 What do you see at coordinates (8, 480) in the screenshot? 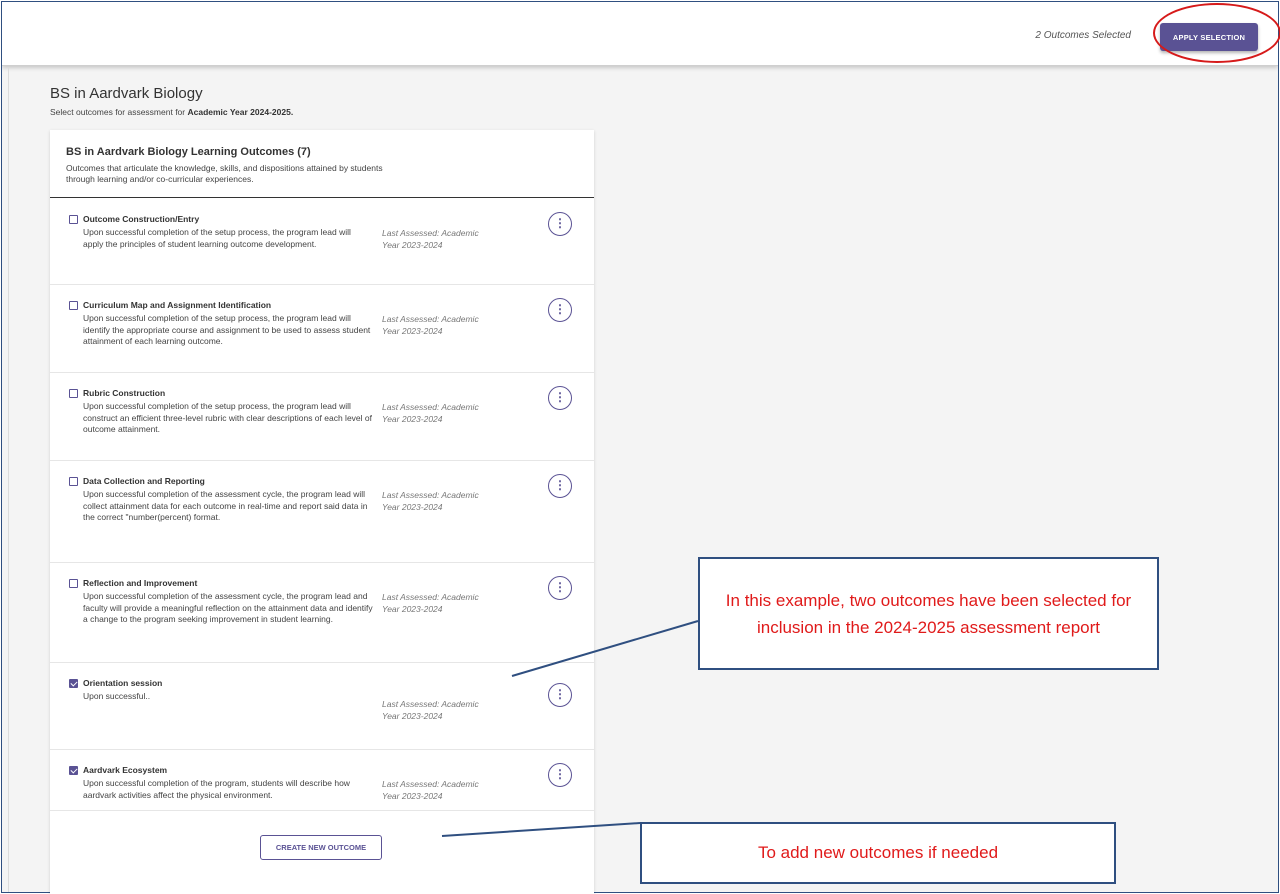
I see `left-divider` at bounding box center [8, 480].